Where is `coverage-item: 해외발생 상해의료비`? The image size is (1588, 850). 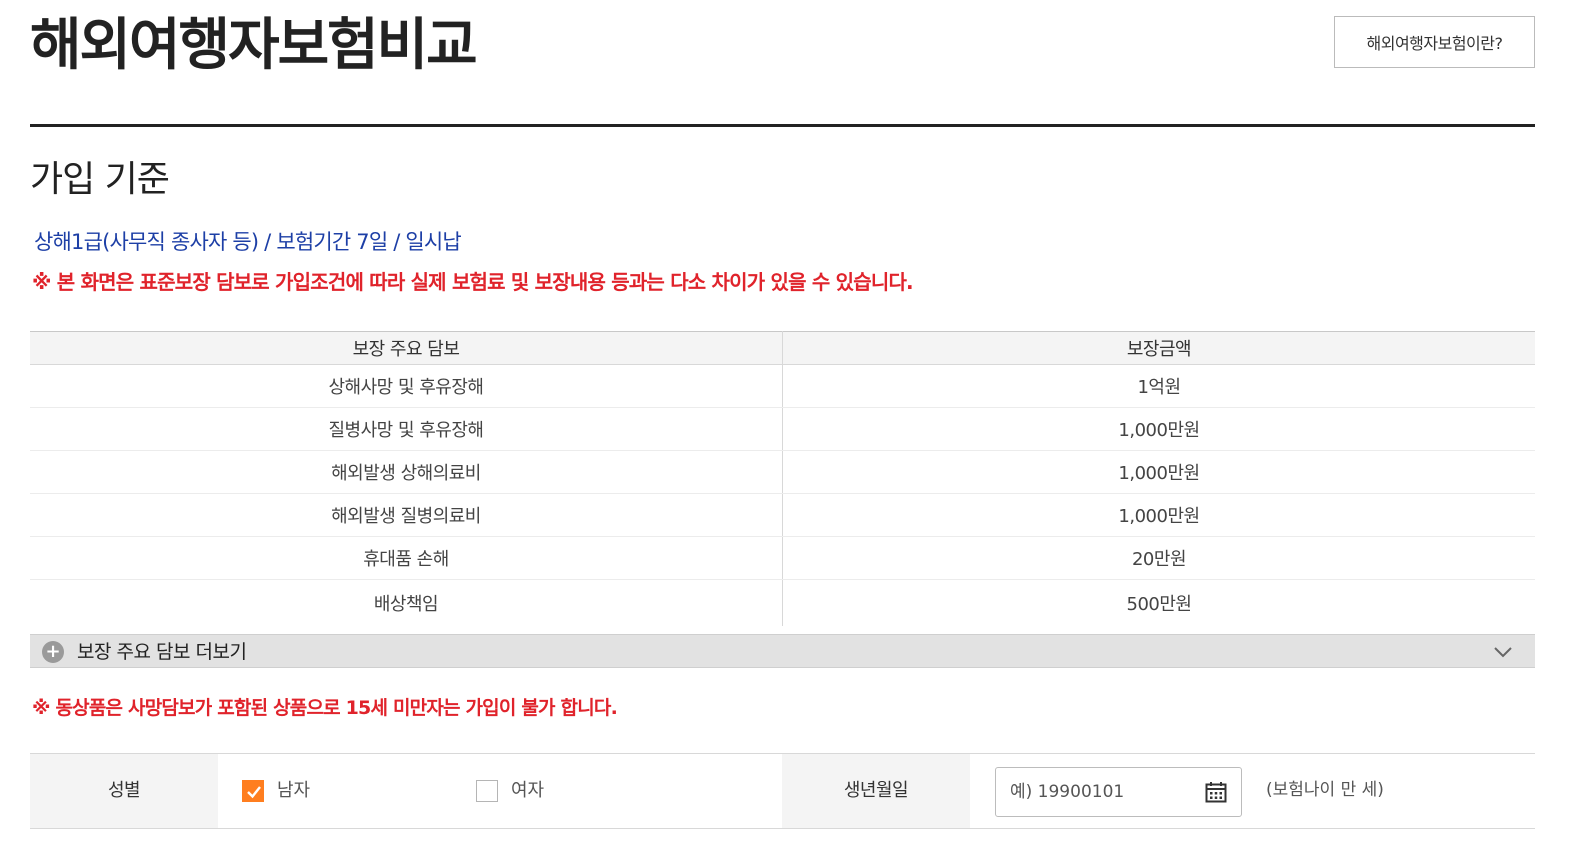
coverage-item: 해외발생 상해의료비 is located at coordinates (406, 472).